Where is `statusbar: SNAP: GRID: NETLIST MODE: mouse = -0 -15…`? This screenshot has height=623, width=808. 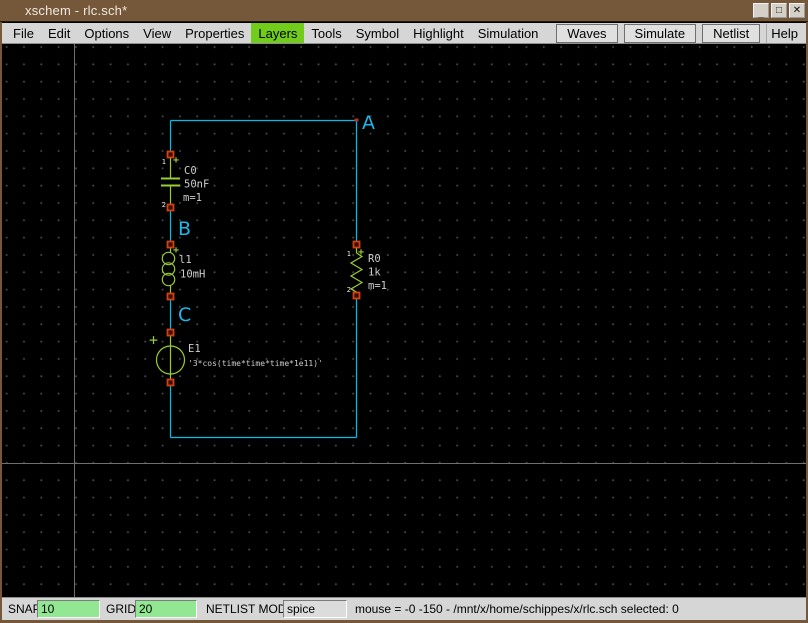 statusbar: SNAP: GRID: NETLIST MODE: mouse = -0 -15… is located at coordinates (404, 608).